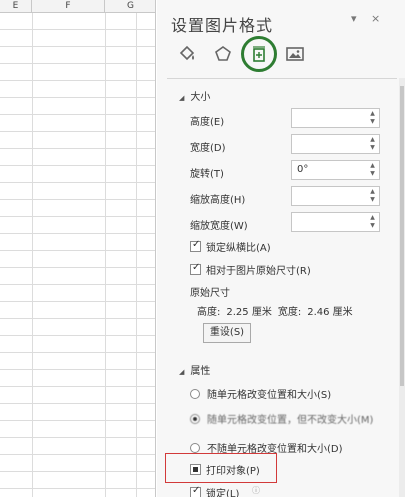  I want to click on locked-checkbox: 锁定(L), so click(214, 491).